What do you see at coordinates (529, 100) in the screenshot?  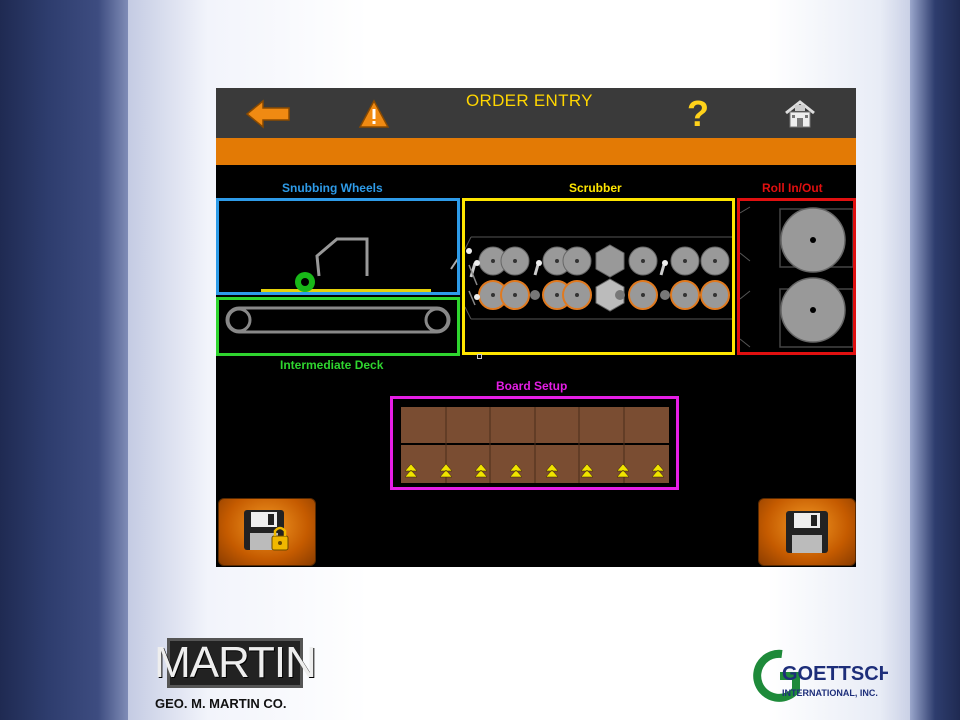 I see `screen-title: ORDER ENTRY` at bounding box center [529, 100].